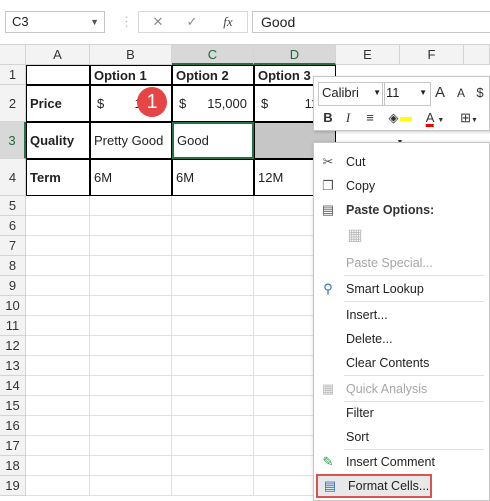 The width and height of the screenshot is (490, 501). Describe the element at coordinates (58, 103) in the screenshot. I see `cell-a2: Price` at that location.